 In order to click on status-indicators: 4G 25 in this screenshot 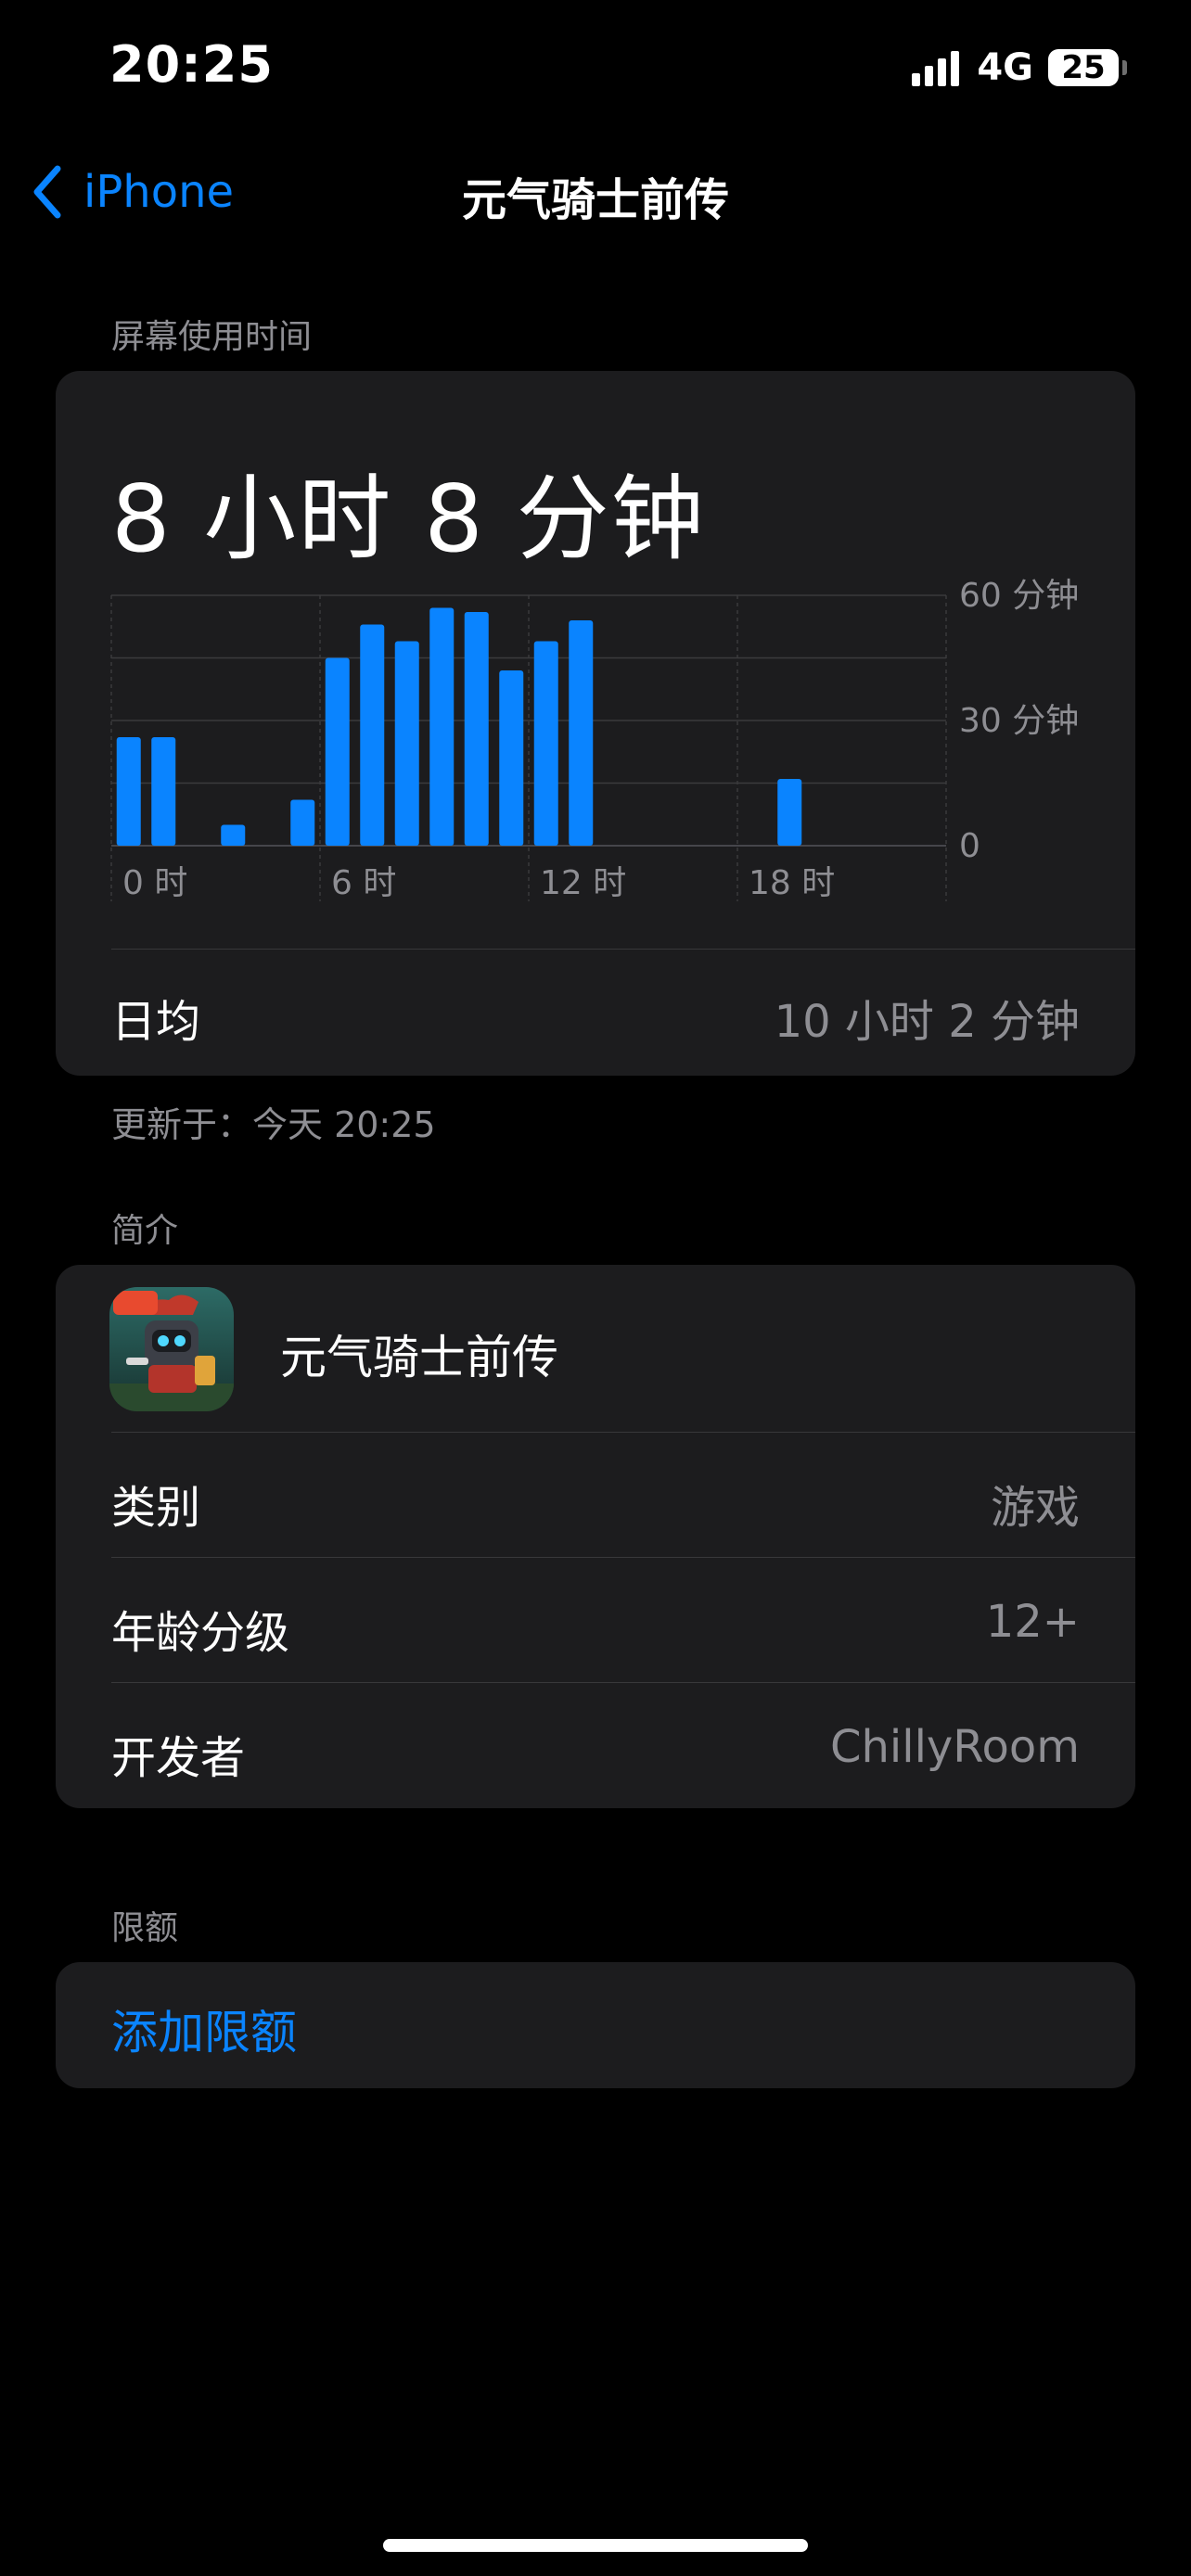, I will do `click(1019, 68)`.